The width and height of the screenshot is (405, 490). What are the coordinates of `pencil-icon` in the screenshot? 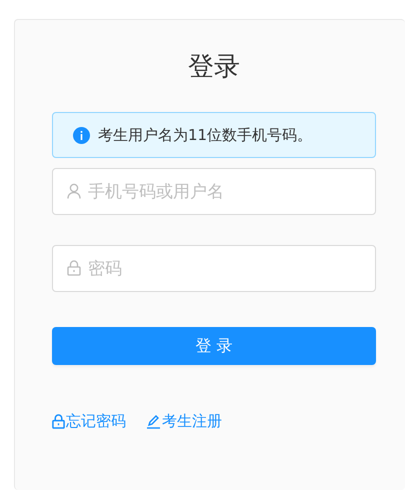 It's located at (153, 421).